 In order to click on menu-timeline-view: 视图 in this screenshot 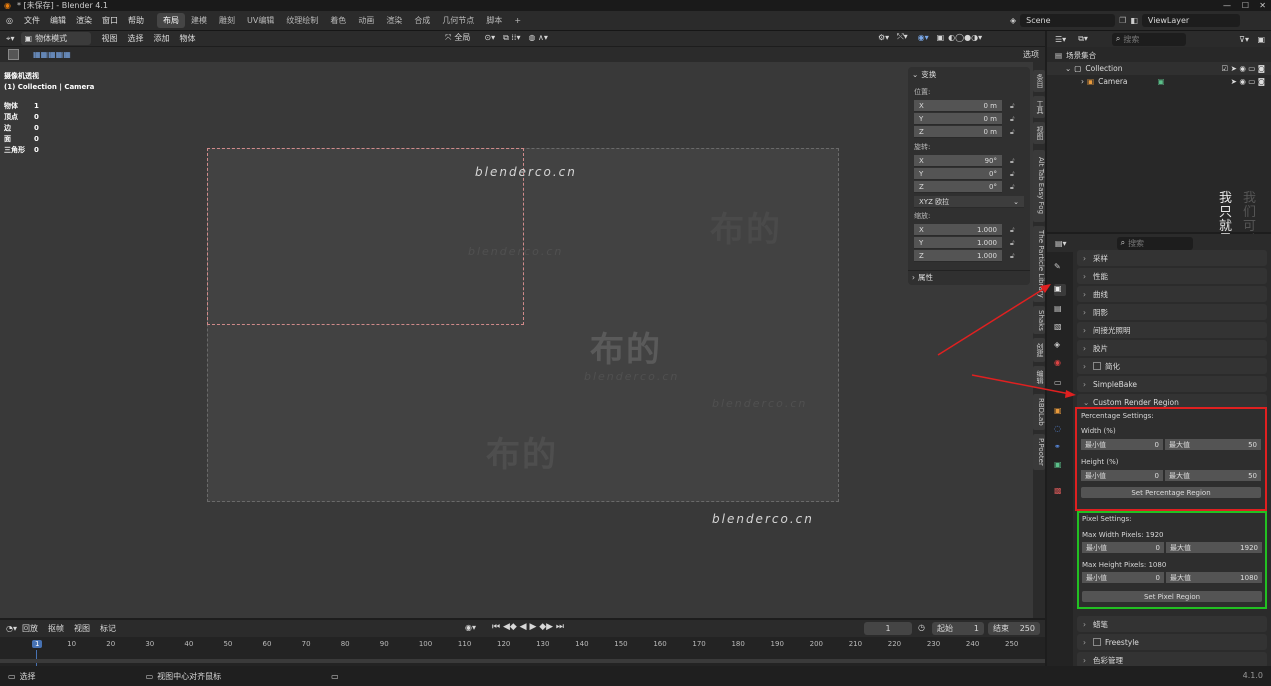, I will do `click(82, 628)`.